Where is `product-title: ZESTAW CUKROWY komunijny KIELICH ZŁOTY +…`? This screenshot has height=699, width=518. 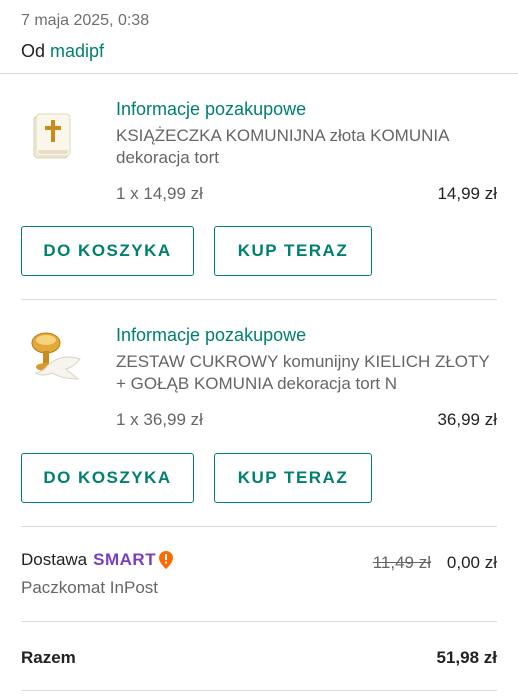 product-title: ZESTAW CUKROWY komunijny KIELICH ZŁOTY +… is located at coordinates (306, 373).